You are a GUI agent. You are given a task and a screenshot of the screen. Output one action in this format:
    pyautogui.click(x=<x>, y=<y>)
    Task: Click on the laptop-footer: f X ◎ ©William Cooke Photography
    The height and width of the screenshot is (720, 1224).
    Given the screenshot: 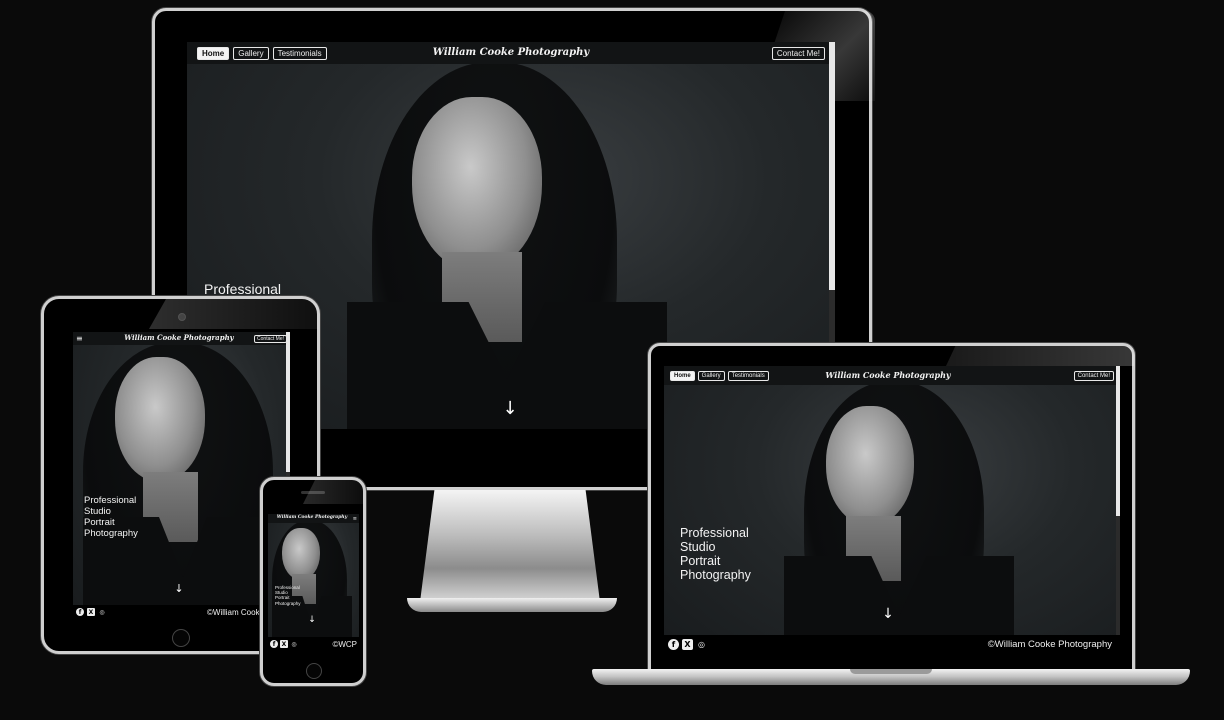 What is the action you would take?
    pyautogui.click(x=892, y=644)
    